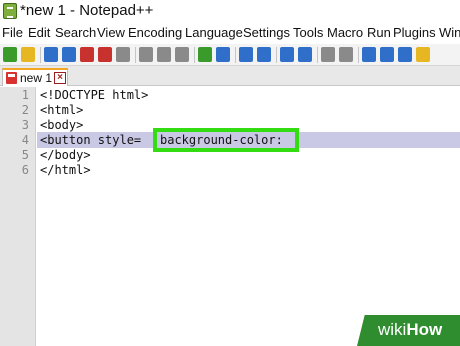  What do you see at coordinates (25, 125) in the screenshot?
I see `line-number: 3` at bounding box center [25, 125].